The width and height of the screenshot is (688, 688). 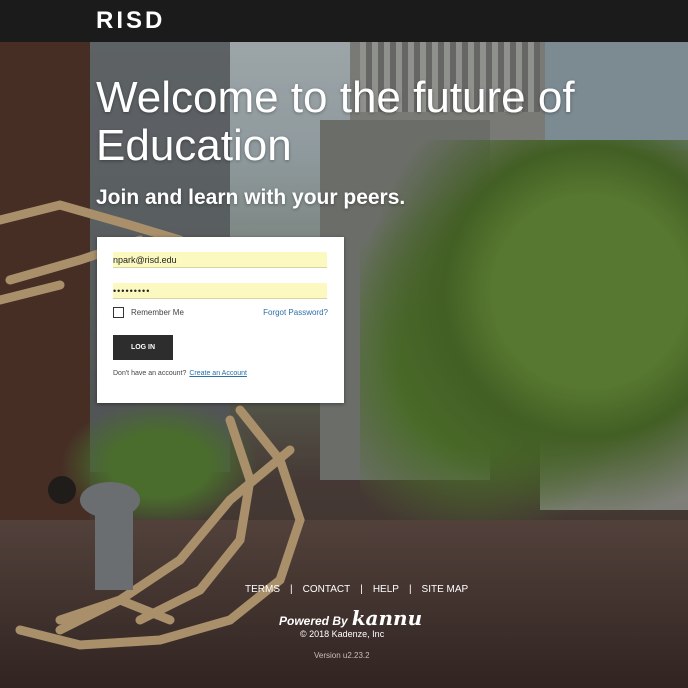 I want to click on create-account-link: Create an Account, so click(x=218, y=373).